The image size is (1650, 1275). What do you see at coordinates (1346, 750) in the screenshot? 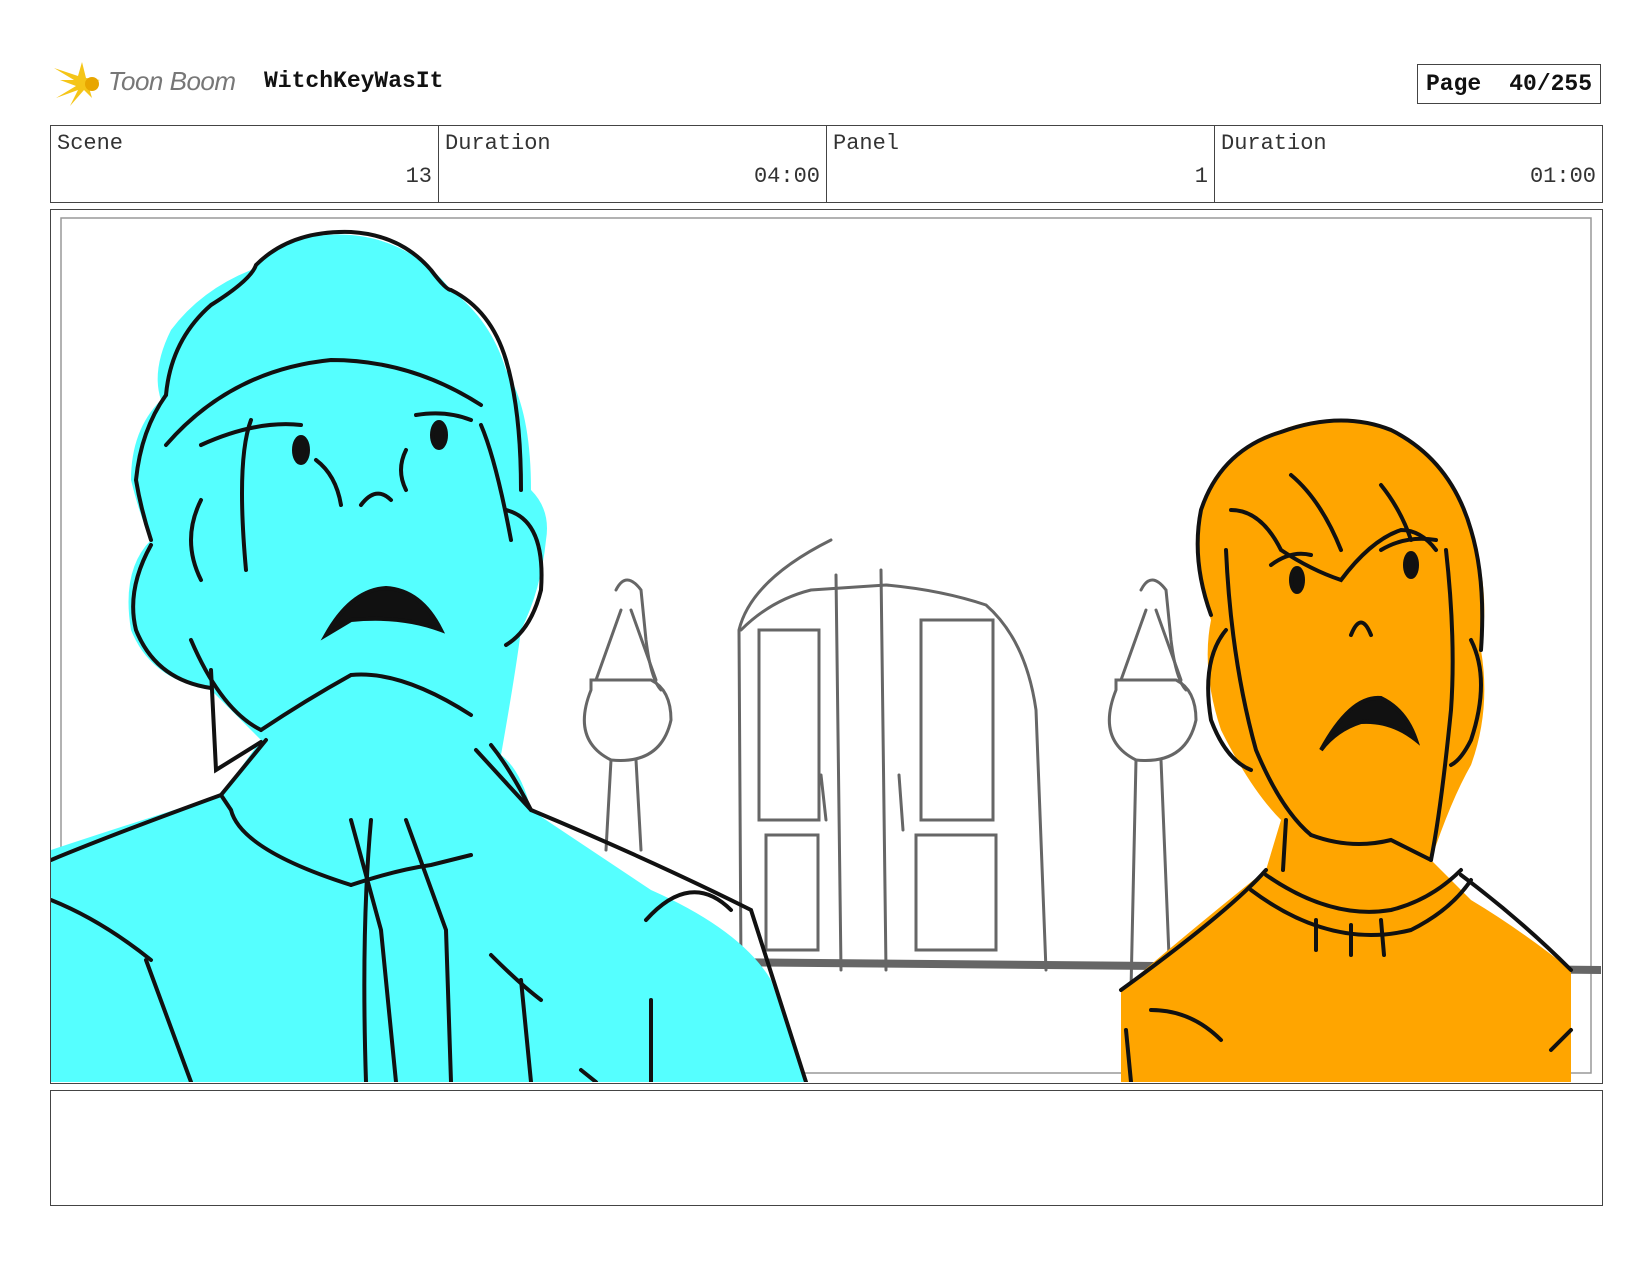
I see `right-character` at bounding box center [1346, 750].